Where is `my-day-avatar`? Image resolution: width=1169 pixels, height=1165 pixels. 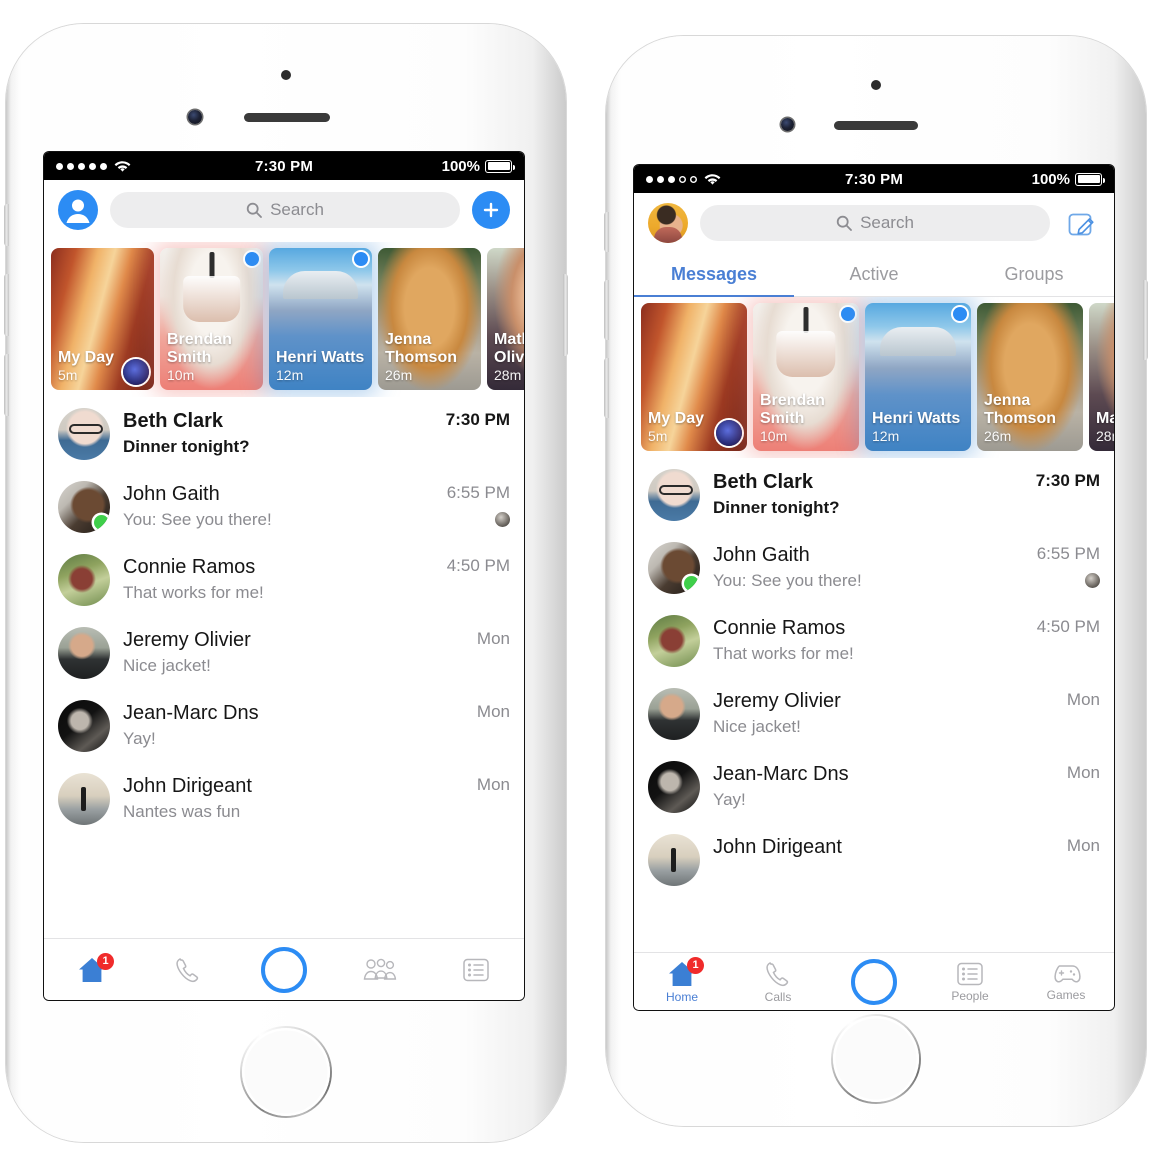
my-day-avatar is located at coordinates (136, 372).